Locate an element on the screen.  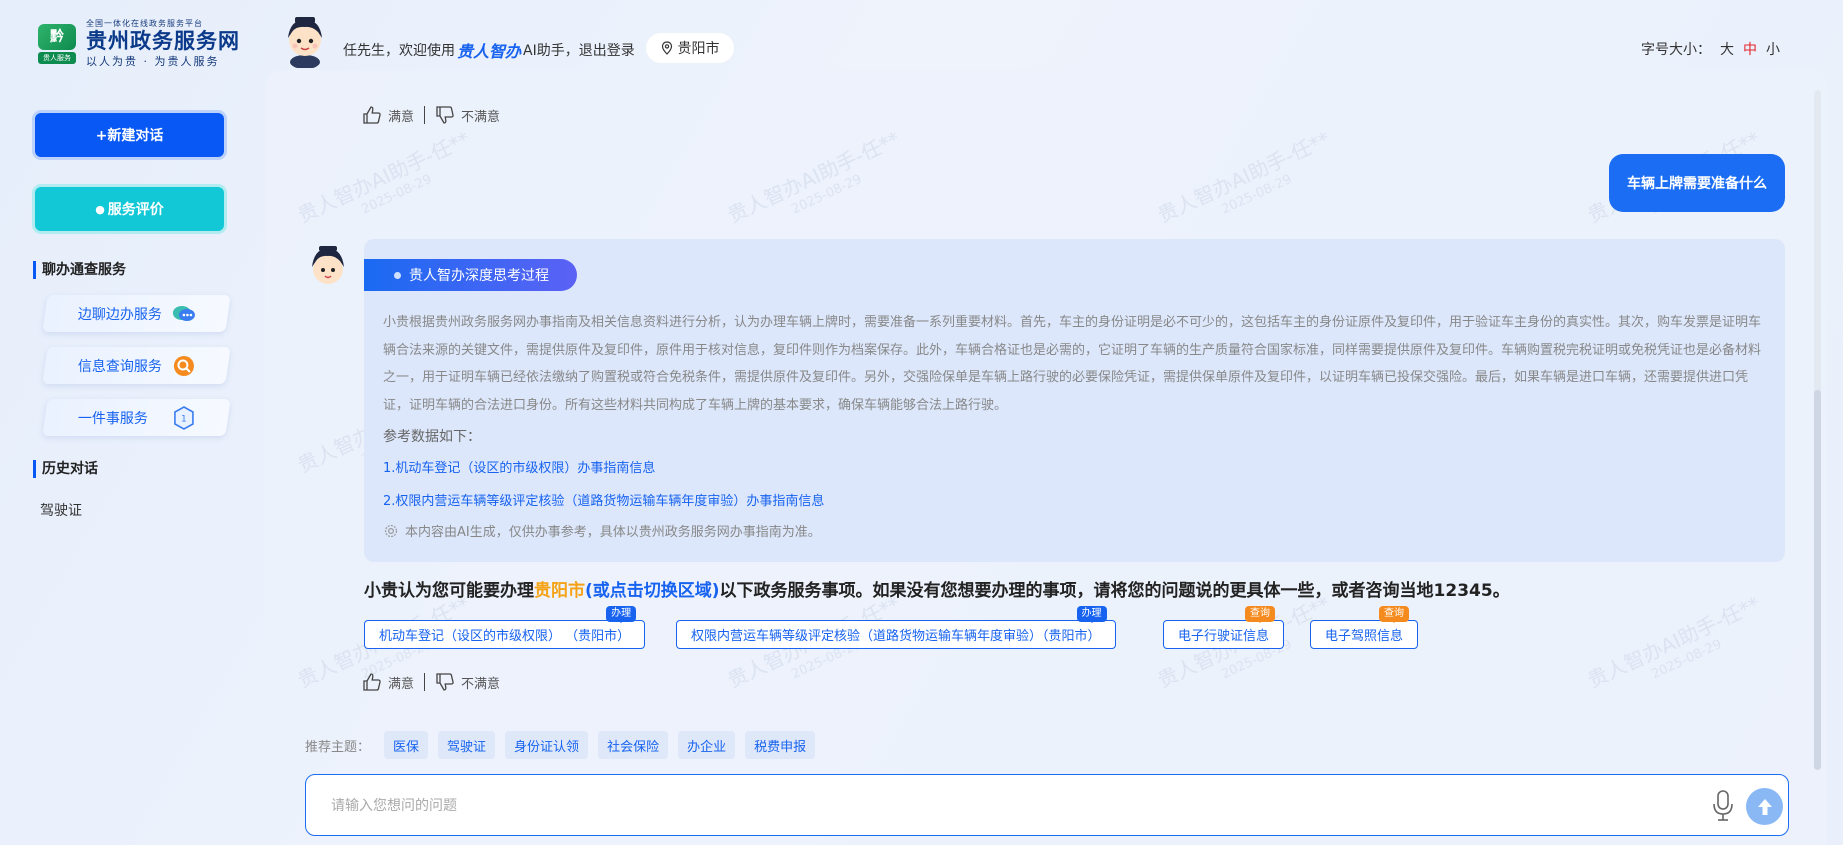
location-selector: 贵阳市 is located at coordinates (690, 48).